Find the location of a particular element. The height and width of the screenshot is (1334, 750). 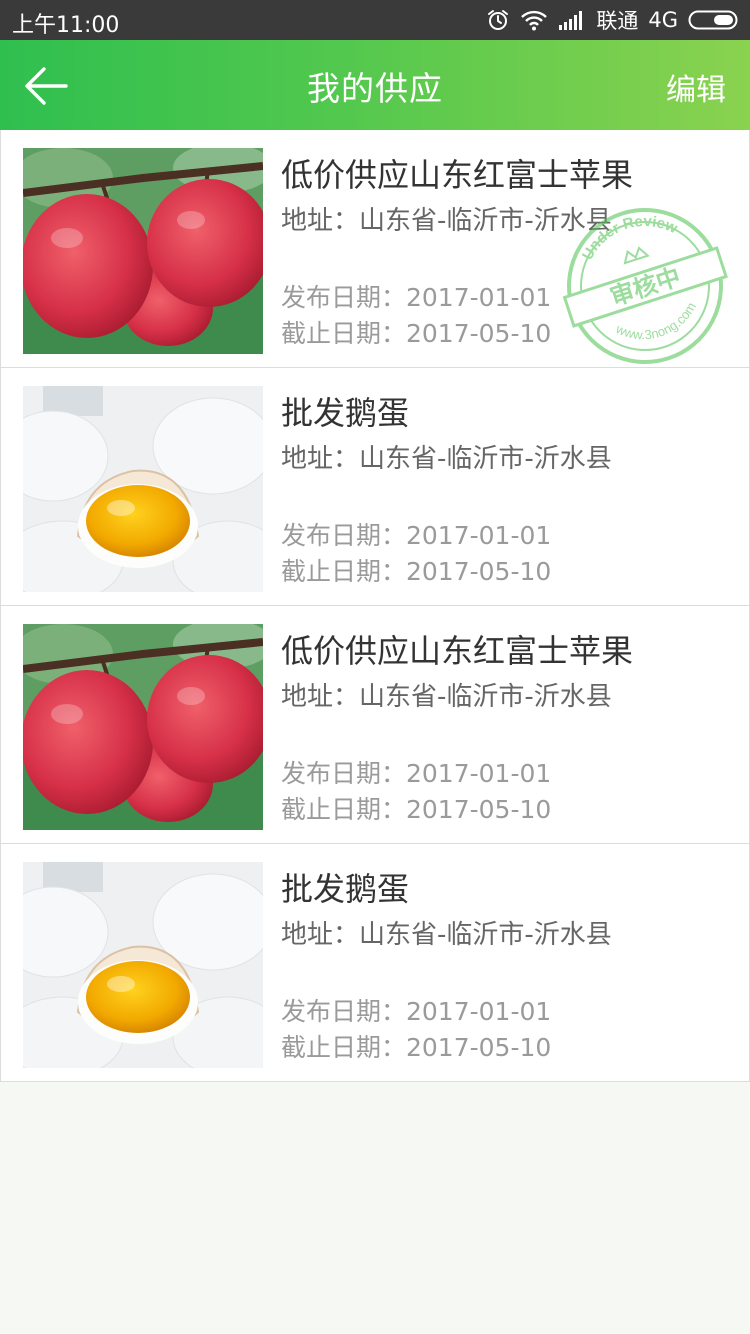

alarm-icon is located at coordinates (498, 20).